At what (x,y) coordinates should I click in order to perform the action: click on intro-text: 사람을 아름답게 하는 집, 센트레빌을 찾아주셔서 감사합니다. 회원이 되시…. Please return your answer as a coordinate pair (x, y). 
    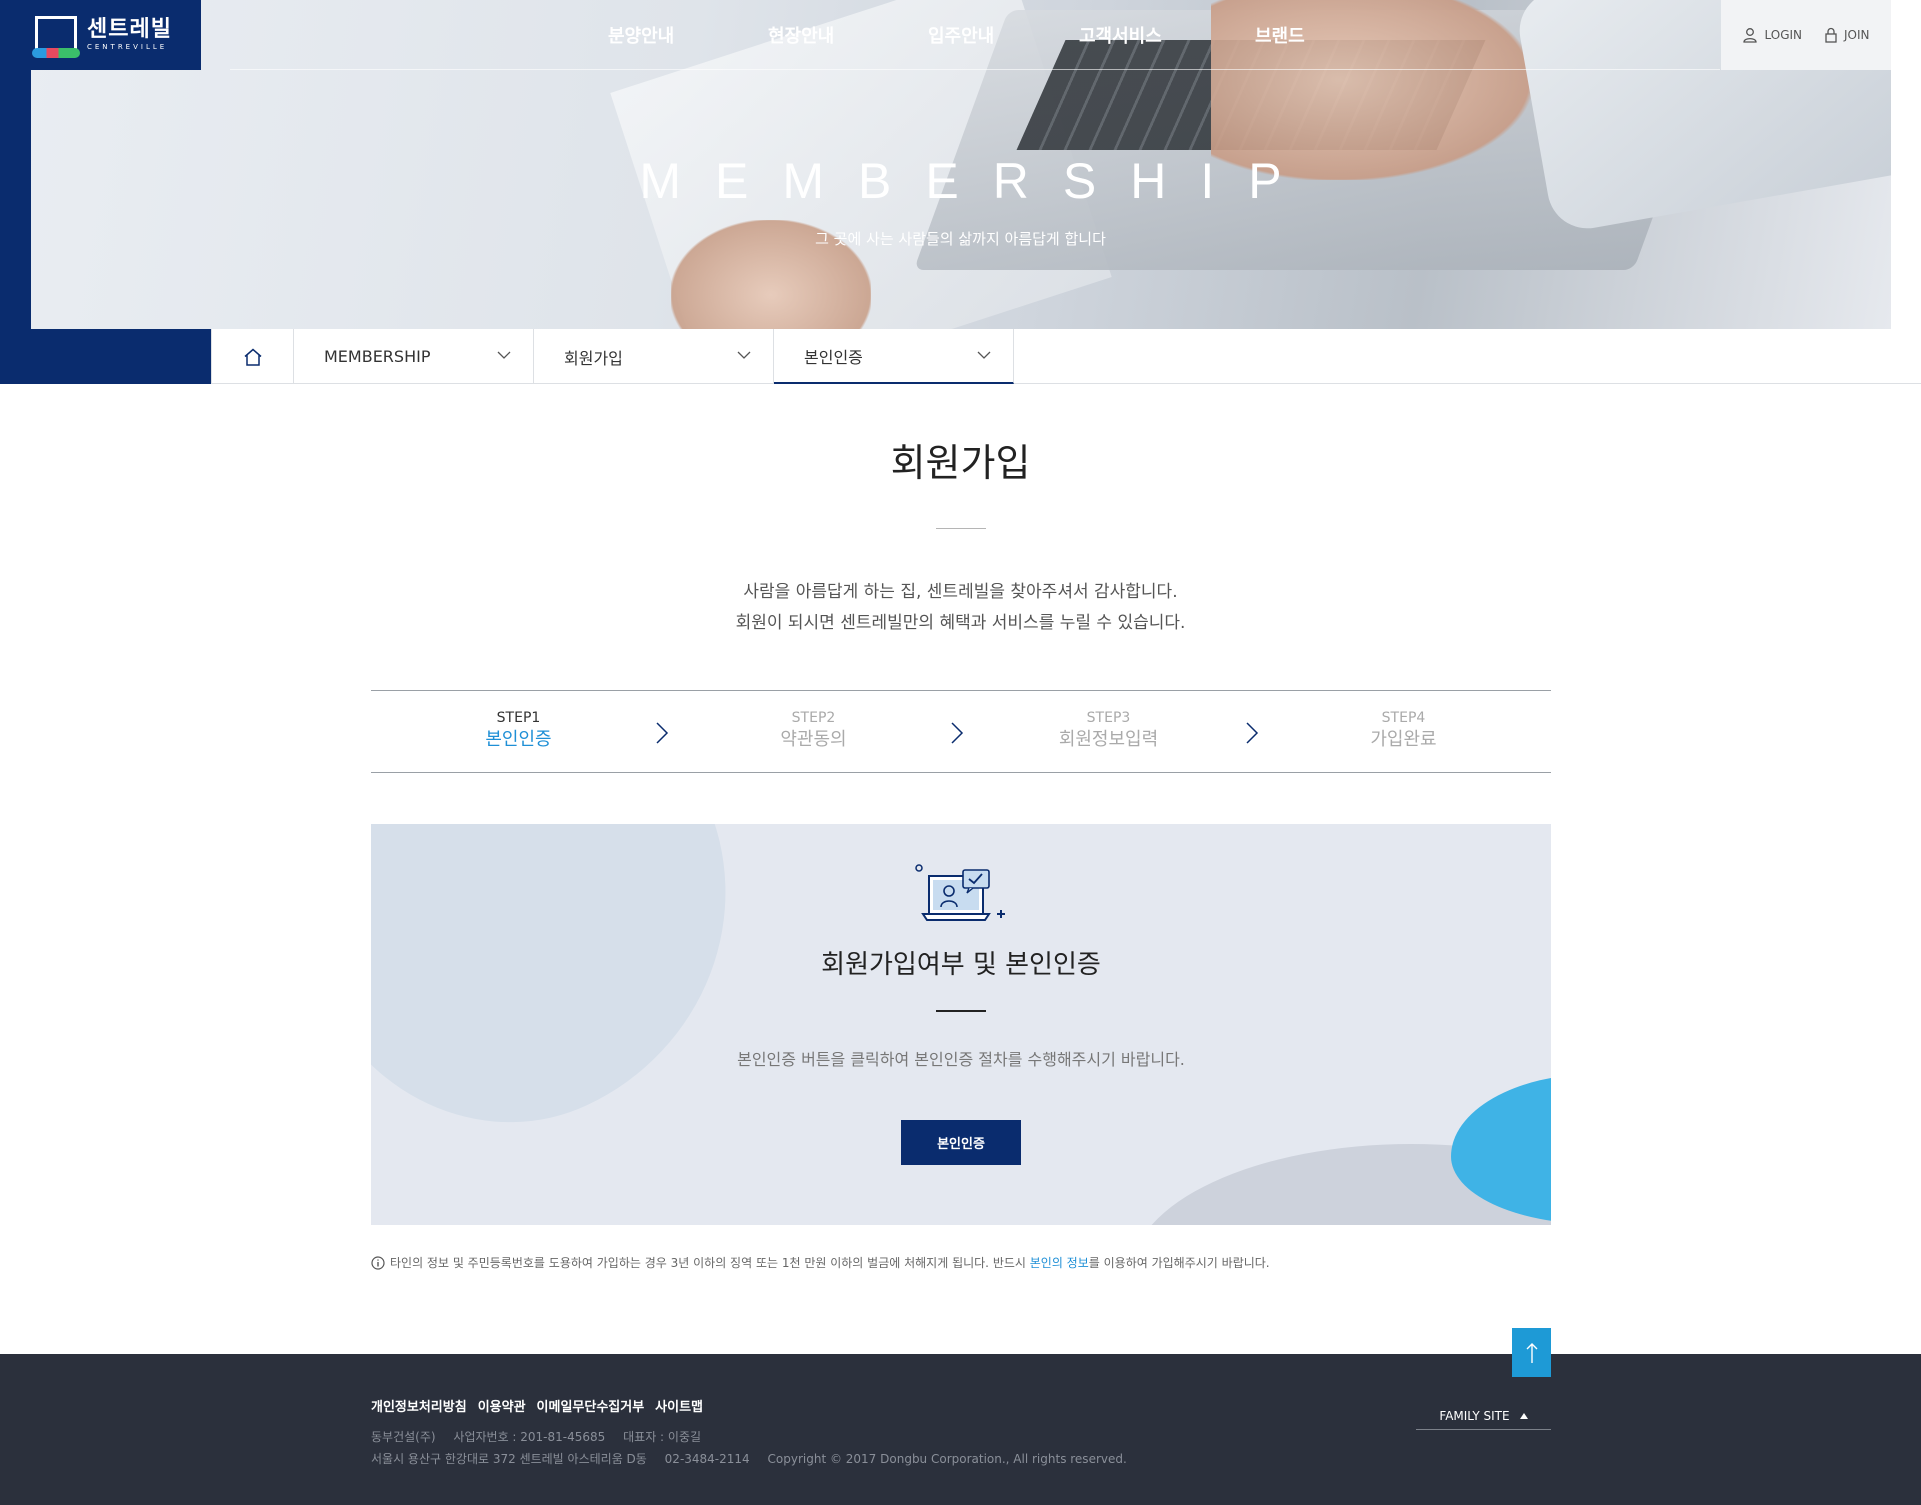
    Looking at the image, I should click on (960, 608).